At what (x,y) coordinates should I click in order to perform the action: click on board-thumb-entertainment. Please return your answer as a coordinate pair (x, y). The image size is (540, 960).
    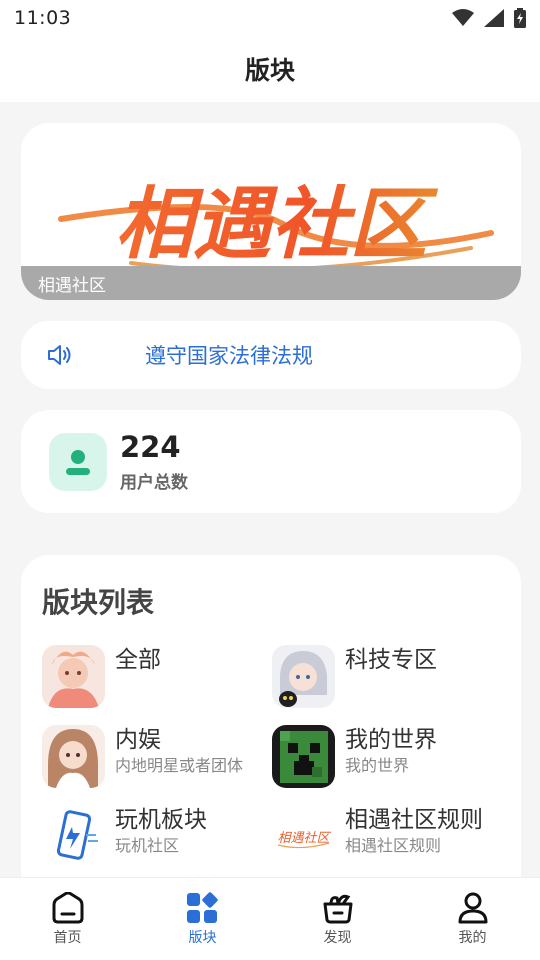
    Looking at the image, I should click on (73, 756).